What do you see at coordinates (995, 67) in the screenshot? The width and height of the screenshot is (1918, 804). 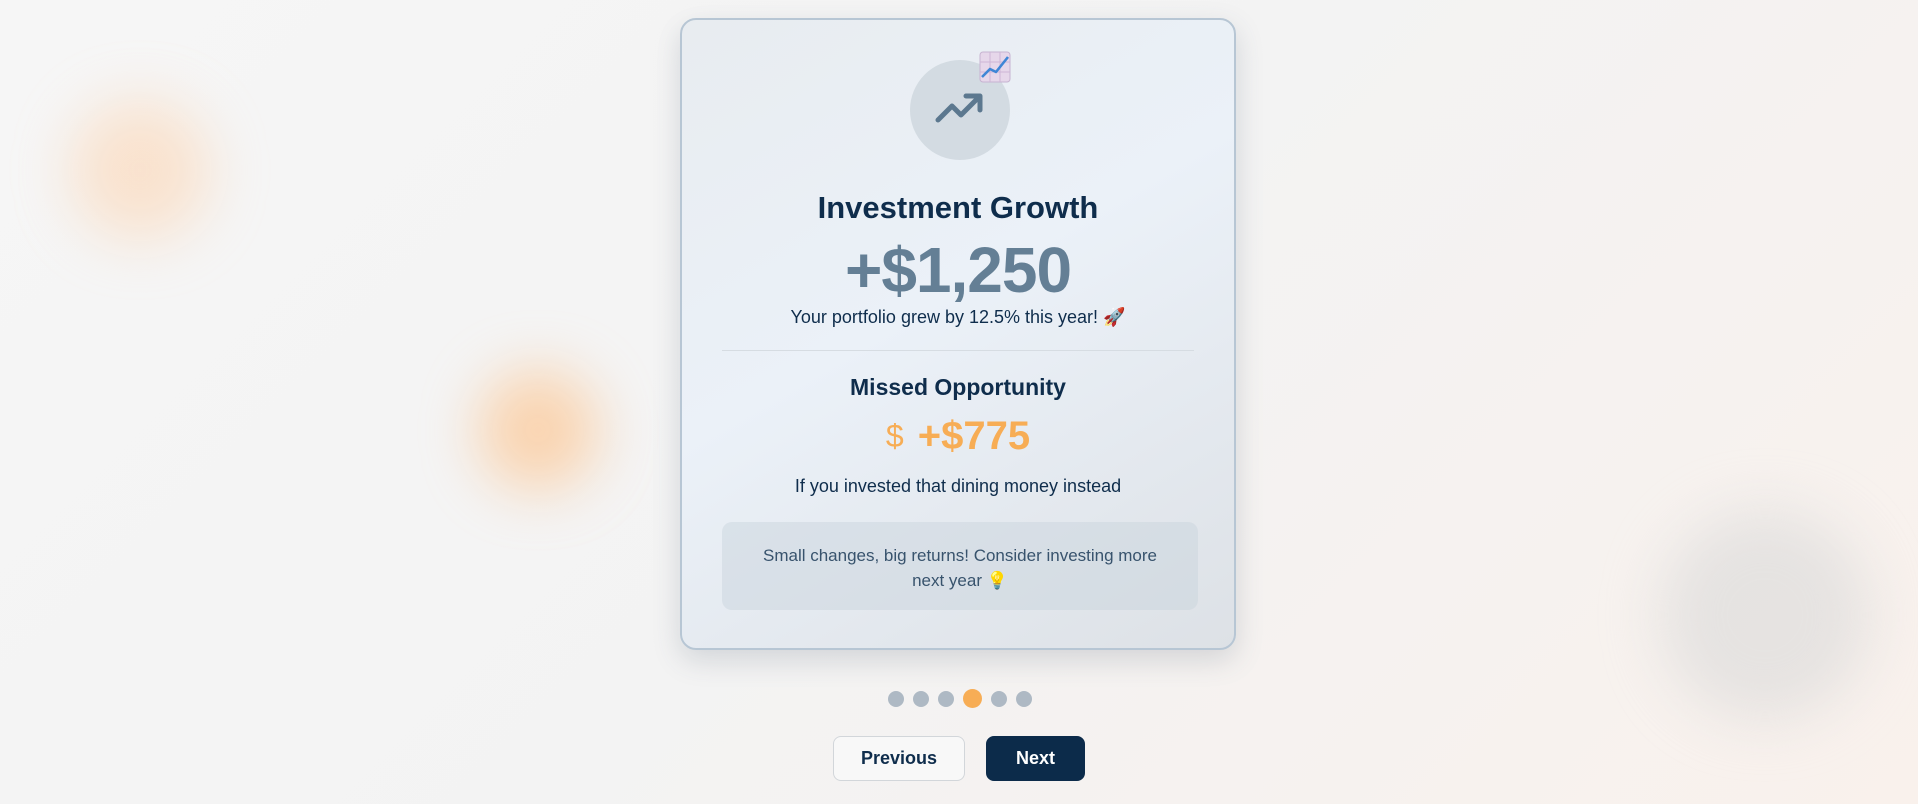 I see `chart-increasing-icon` at bounding box center [995, 67].